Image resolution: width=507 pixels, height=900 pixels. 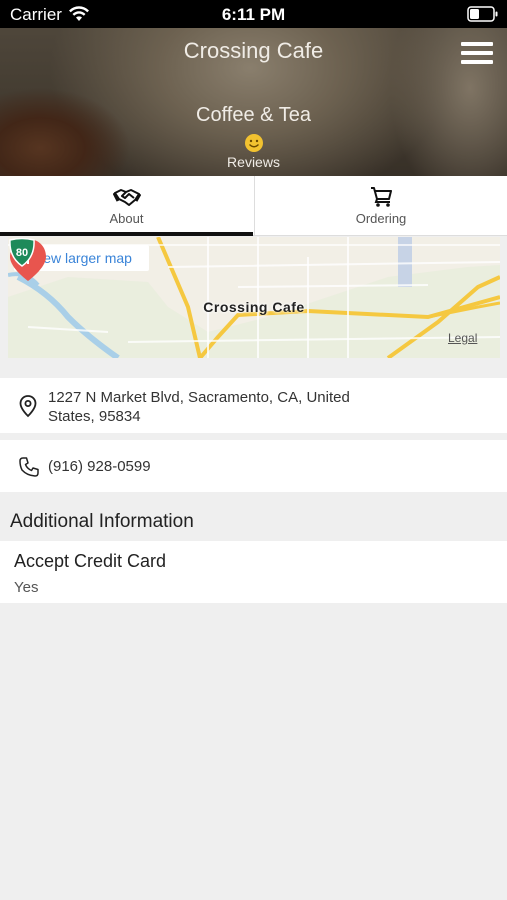 What do you see at coordinates (253, 466) in the screenshot?
I see `phone-row: (916) 928-0599` at bounding box center [253, 466].